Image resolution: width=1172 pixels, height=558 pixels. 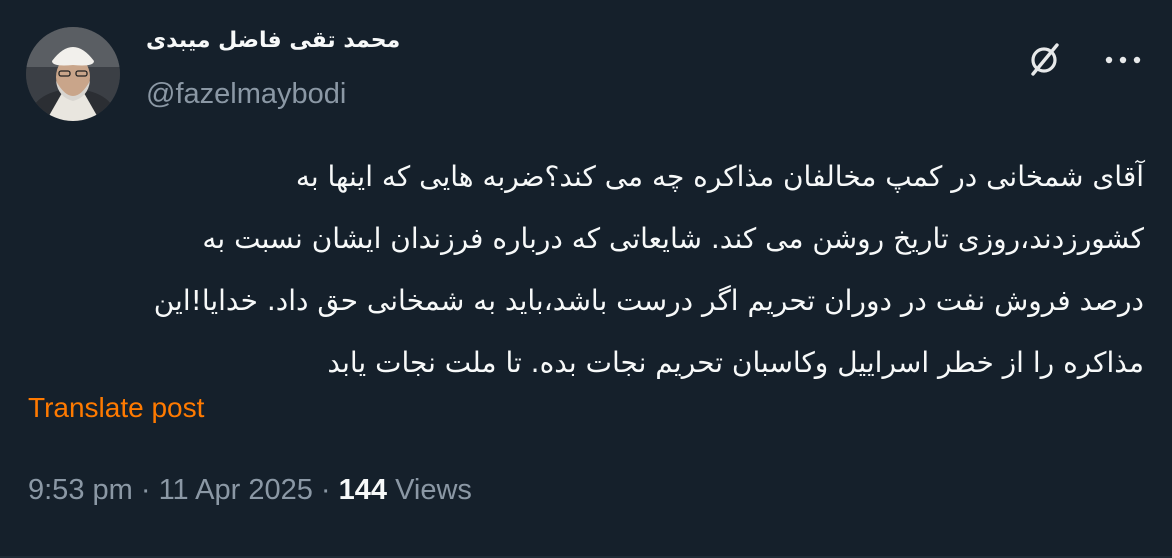 I want to click on avatar, so click(x=73, y=74).